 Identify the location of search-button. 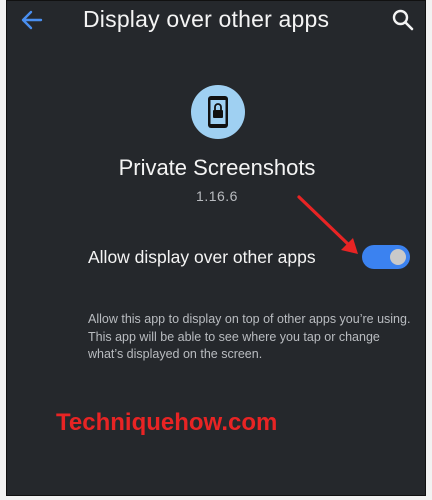
(403, 20).